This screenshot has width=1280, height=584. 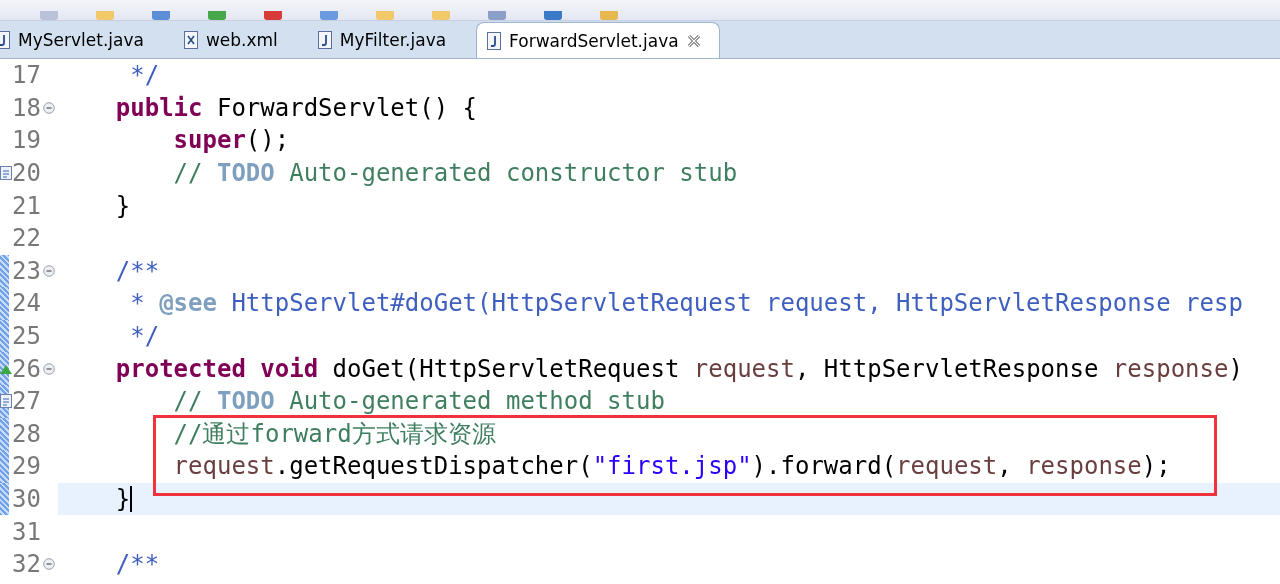 I want to click on line-number: 27, so click(x=26, y=401).